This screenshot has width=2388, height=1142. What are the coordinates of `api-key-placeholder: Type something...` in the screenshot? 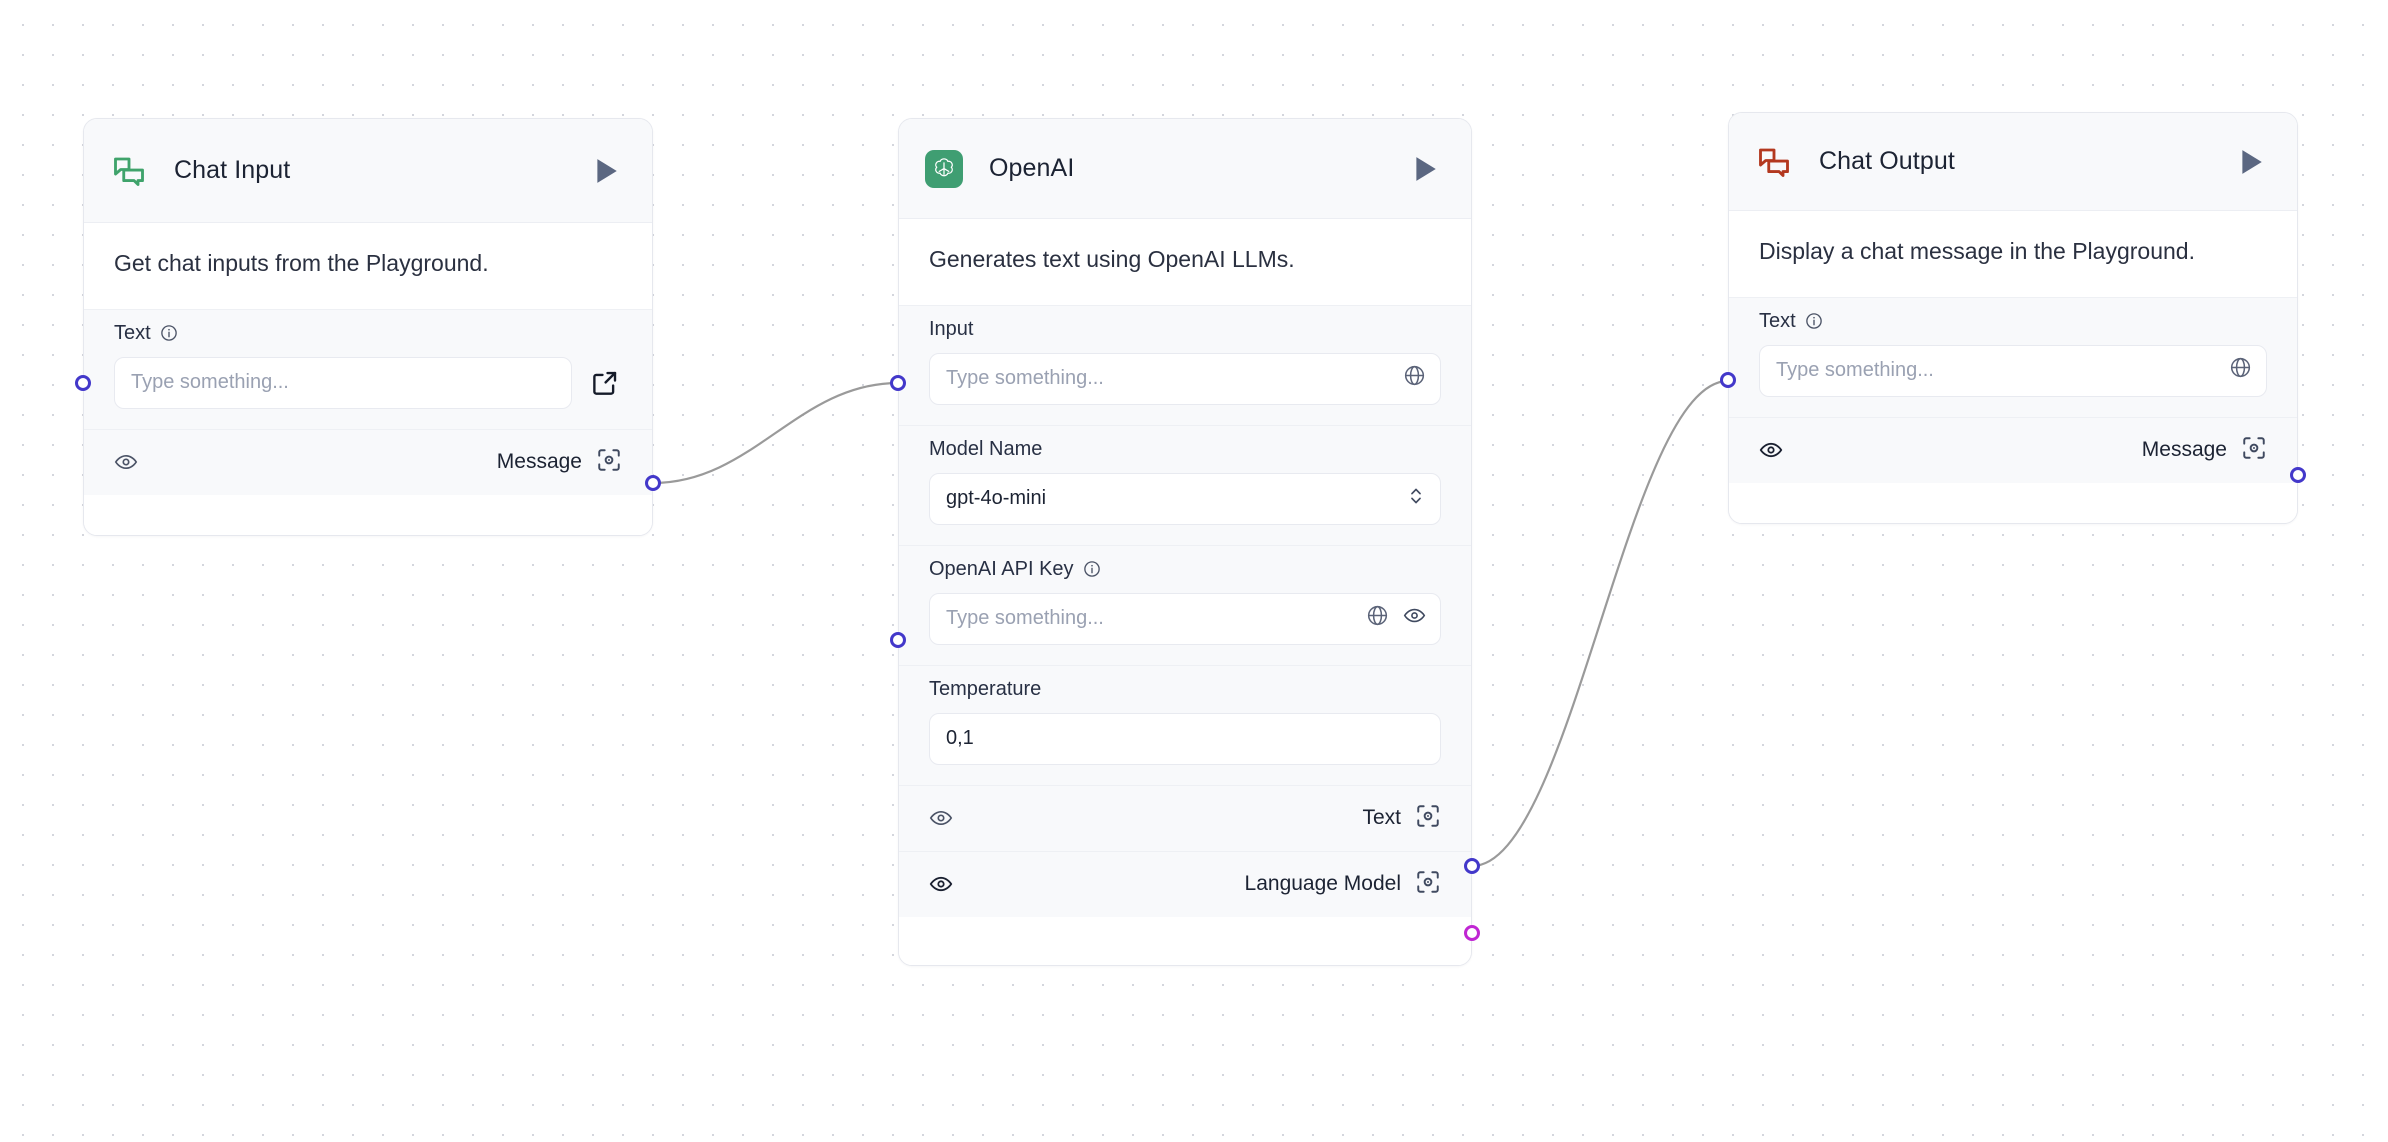 It's located at (1025, 618).